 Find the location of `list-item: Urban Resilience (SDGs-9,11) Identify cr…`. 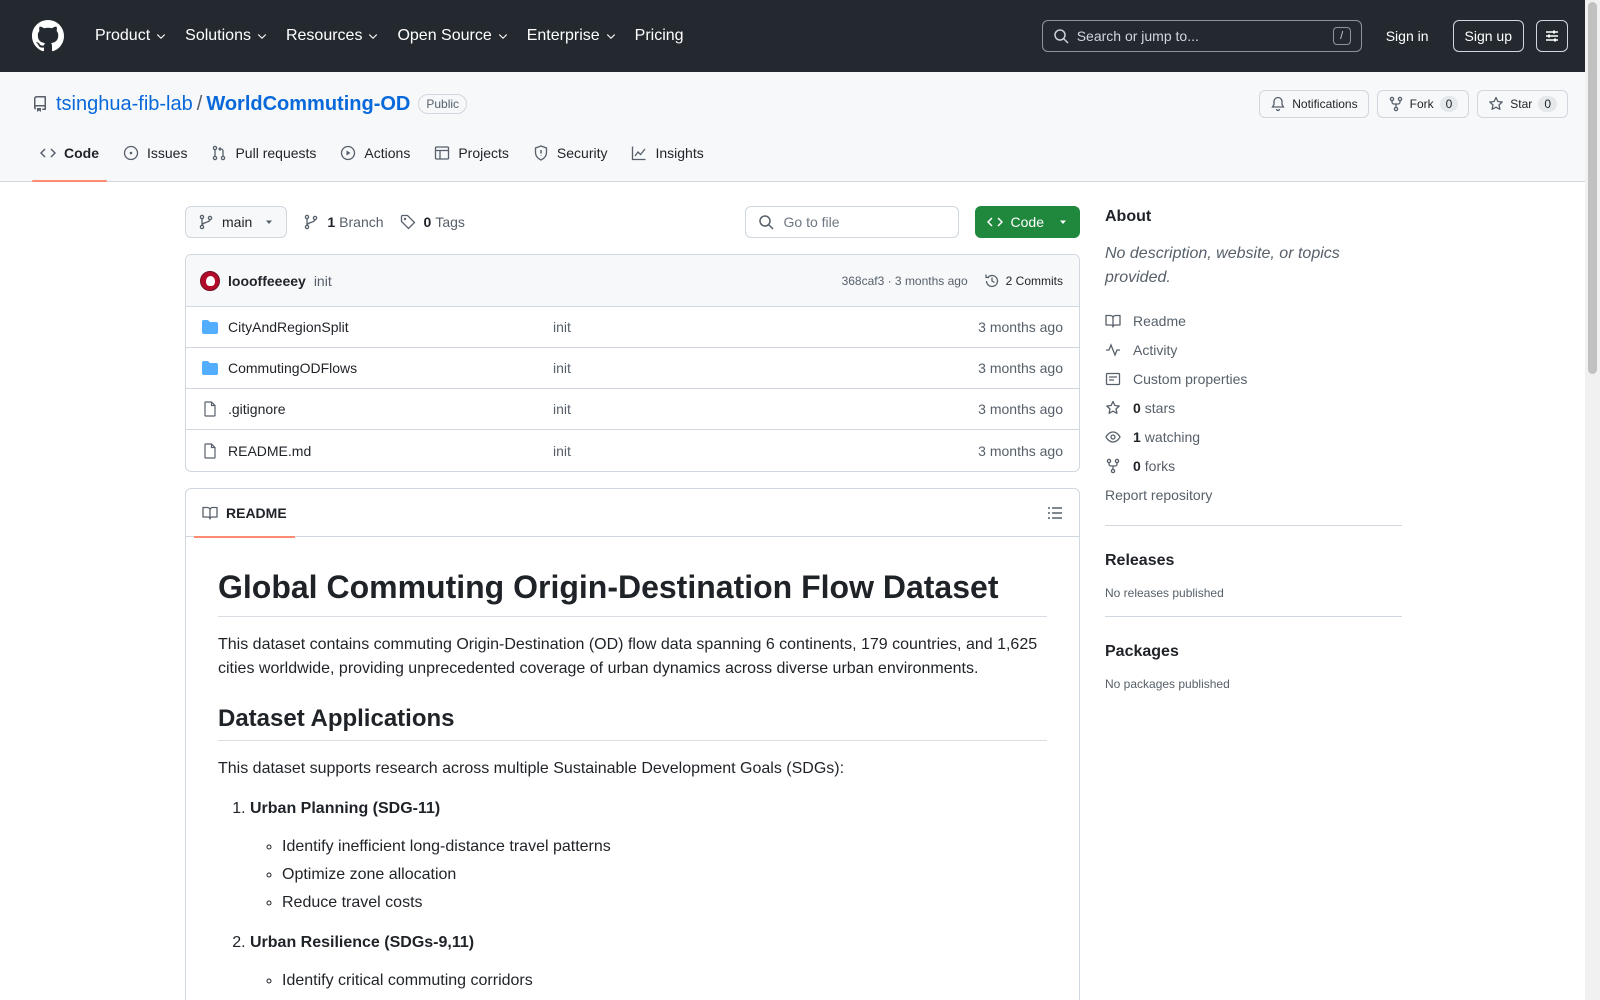

list-item: Urban Resilience (SDGs-9,11) Identify cr… is located at coordinates (648, 962).